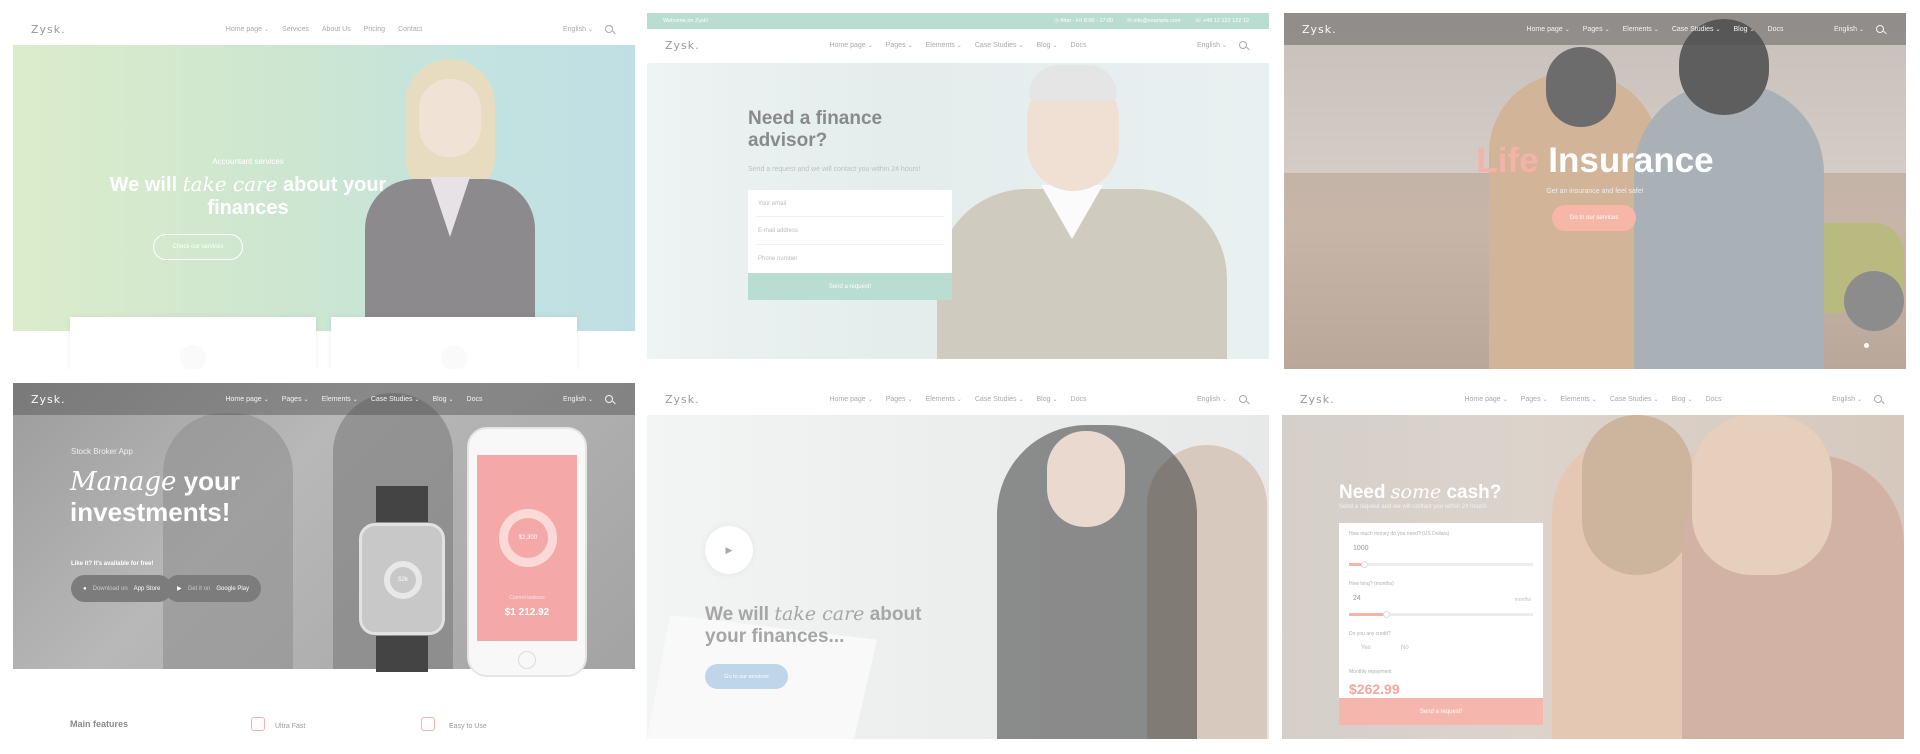  Describe the element at coordinates (778, 231) in the screenshot. I see `email-address-field: E-mail address` at that location.